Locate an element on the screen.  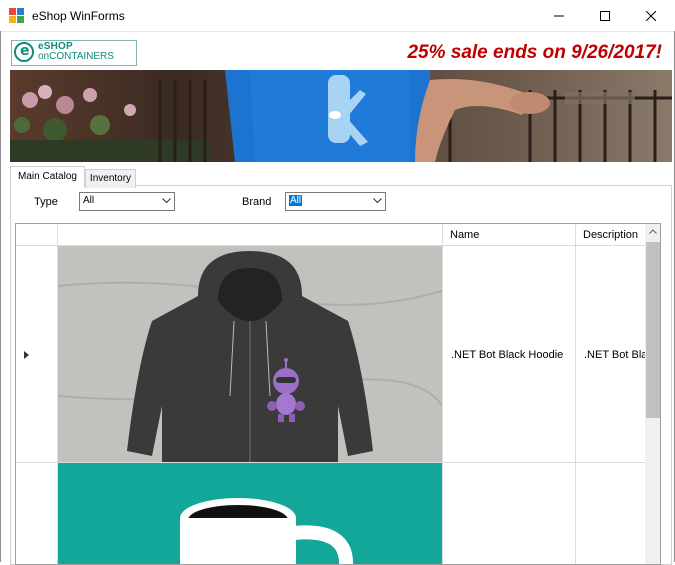
type-select-value: All is located at coordinates (89, 200).